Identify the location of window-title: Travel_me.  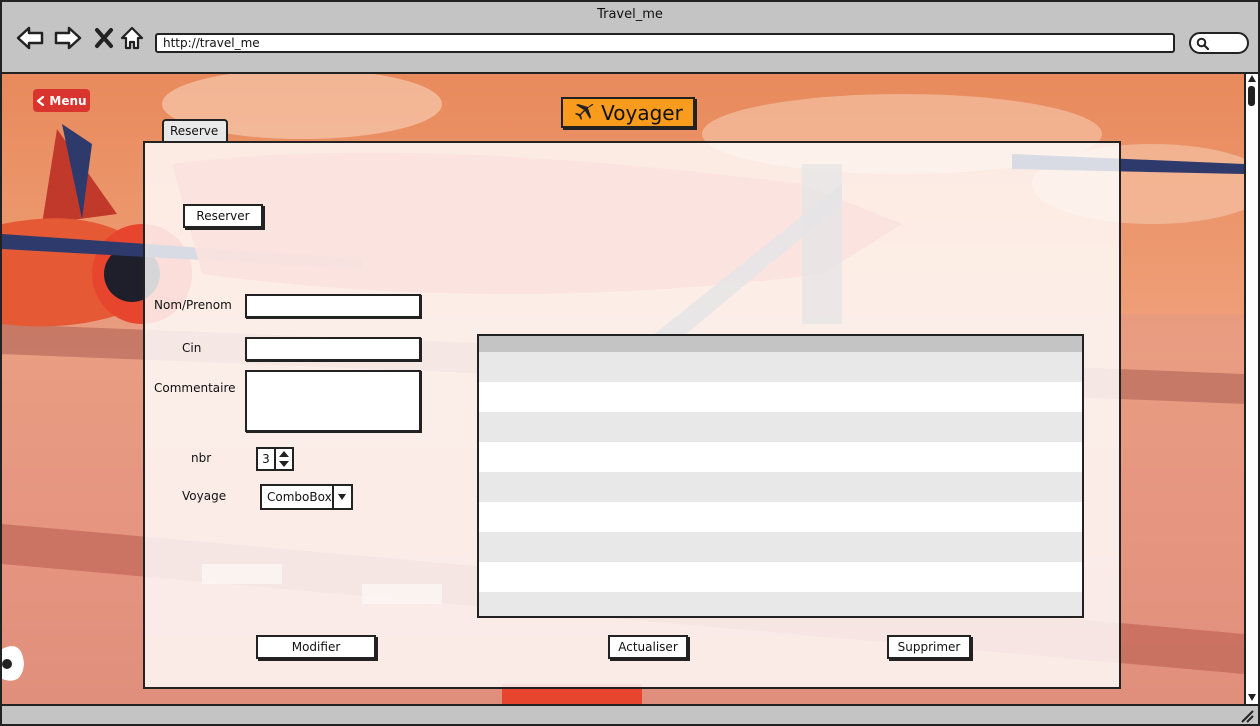
(630, 14).